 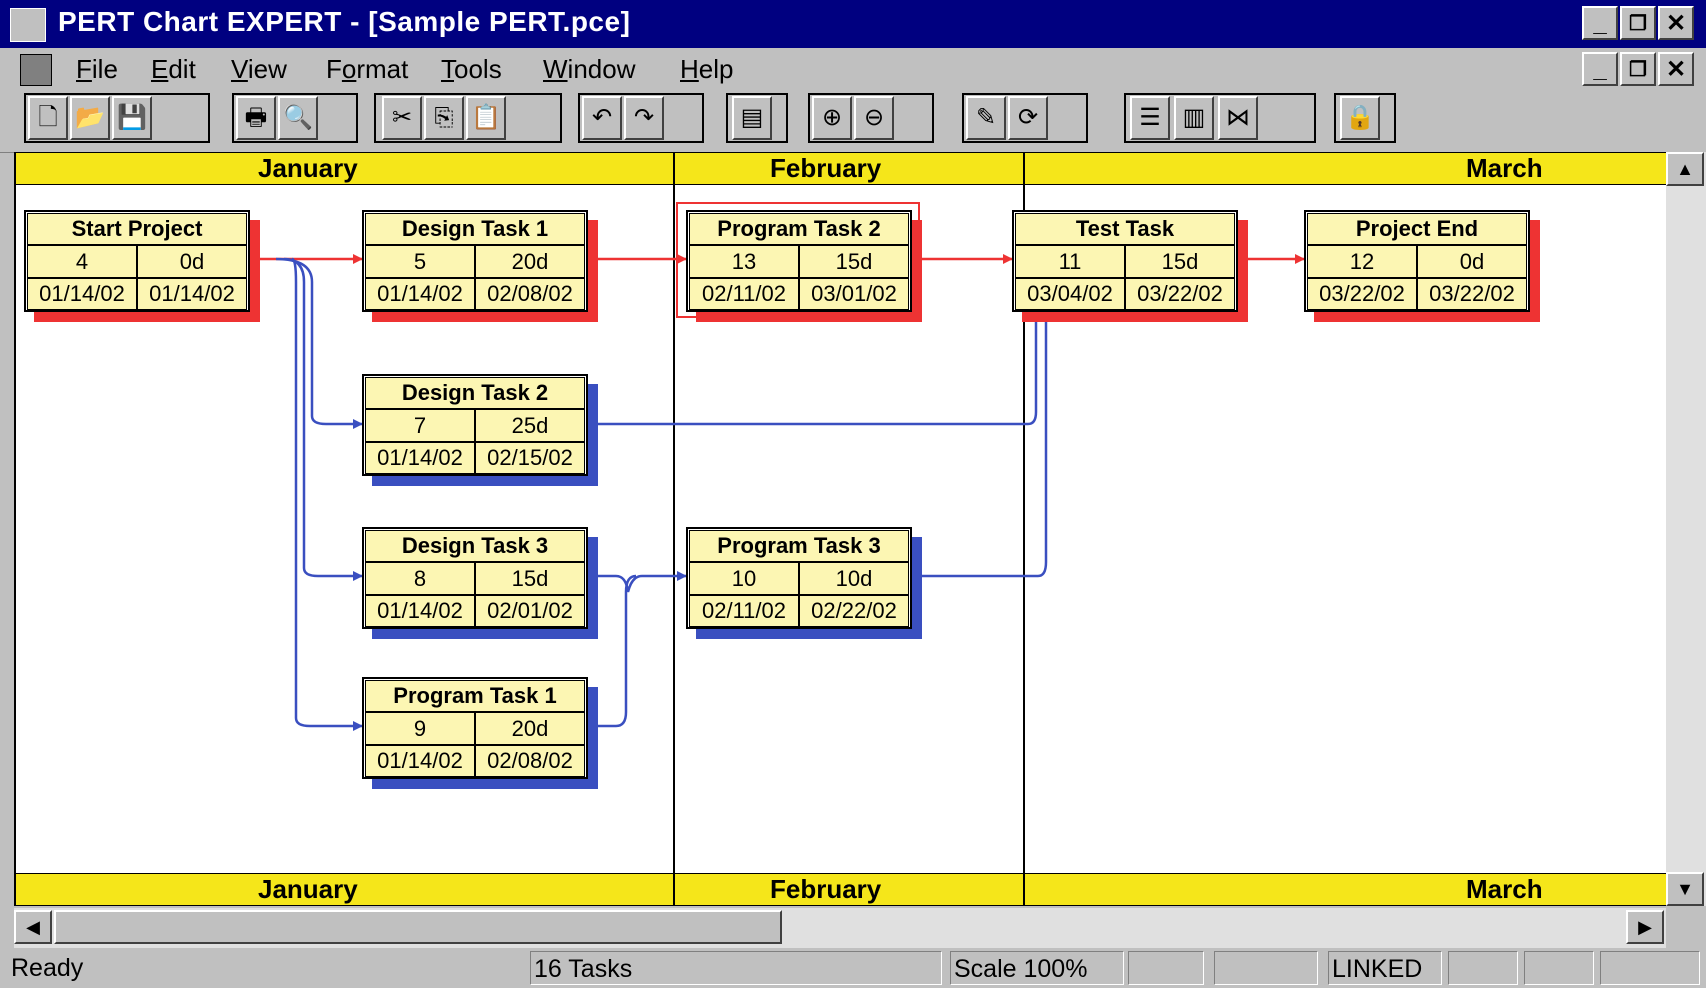 What do you see at coordinates (142, 266) in the screenshot?
I see `task-node: Start Project 4 0d 01/14/02 01/14/02` at bounding box center [142, 266].